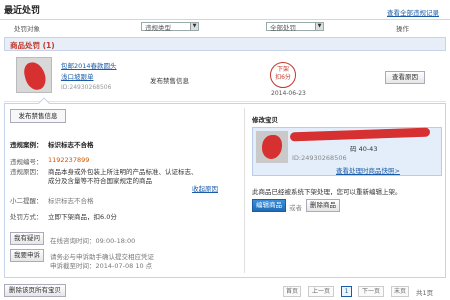 This screenshot has width=450, height=300. What do you see at coordinates (425, 293) in the screenshot?
I see `page-total: 共1页` at bounding box center [425, 293].